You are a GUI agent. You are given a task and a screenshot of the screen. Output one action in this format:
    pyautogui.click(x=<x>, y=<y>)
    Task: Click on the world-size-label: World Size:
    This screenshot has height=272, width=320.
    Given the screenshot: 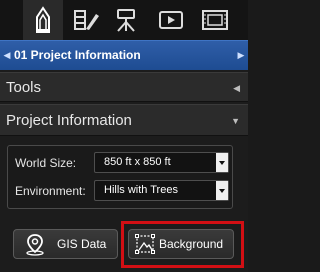 What is the action you would take?
    pyautogui.click(x=46, y=163)
    